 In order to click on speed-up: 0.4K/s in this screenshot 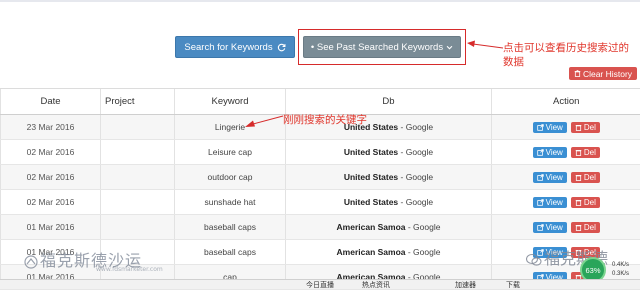, I will do `click(620, 265)`.